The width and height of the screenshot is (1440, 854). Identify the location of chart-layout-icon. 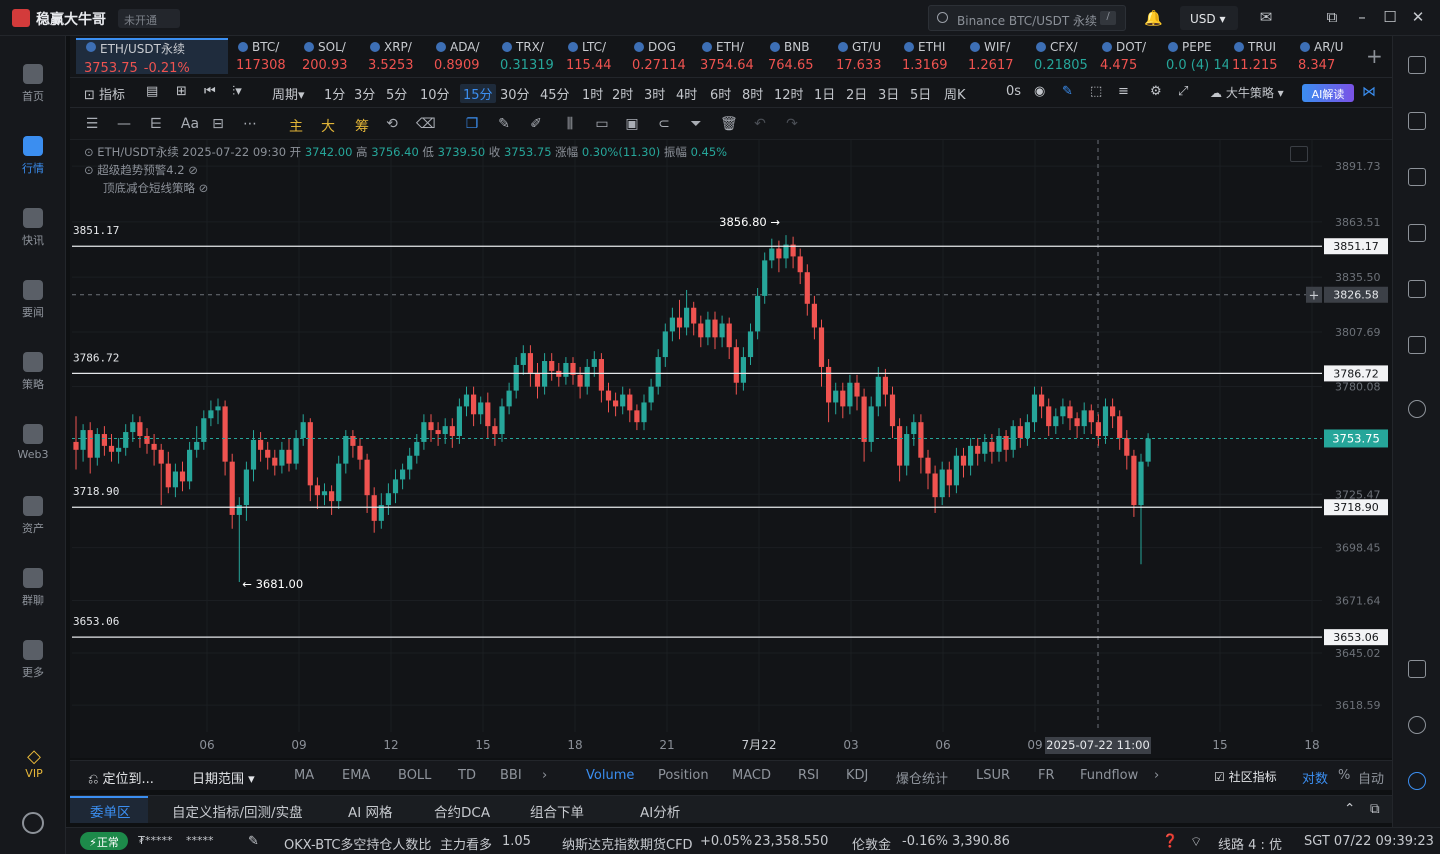
(1299, 154).